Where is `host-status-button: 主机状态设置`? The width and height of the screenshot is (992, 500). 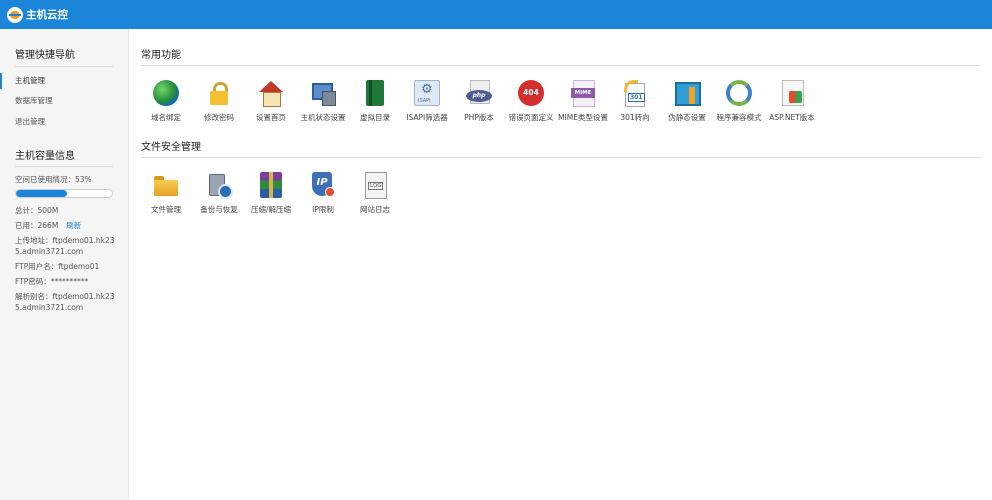
host-status-button: 主机状态设置 is located at coordinates (323, 101).